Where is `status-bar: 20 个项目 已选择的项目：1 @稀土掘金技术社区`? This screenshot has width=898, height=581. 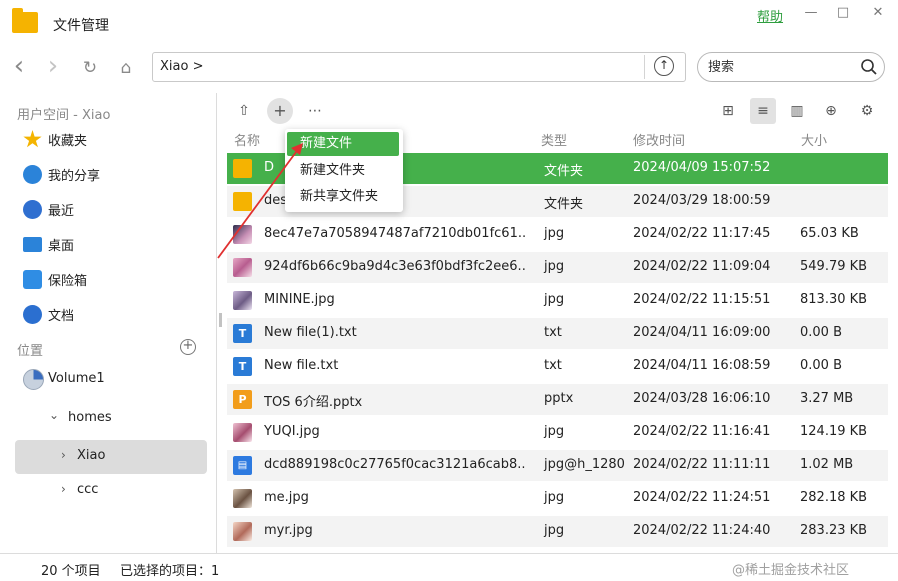 status-bar: 20 个项目 已选择的项目：1 @稀土掘金技术社区 is located at coordinates (449, 567).